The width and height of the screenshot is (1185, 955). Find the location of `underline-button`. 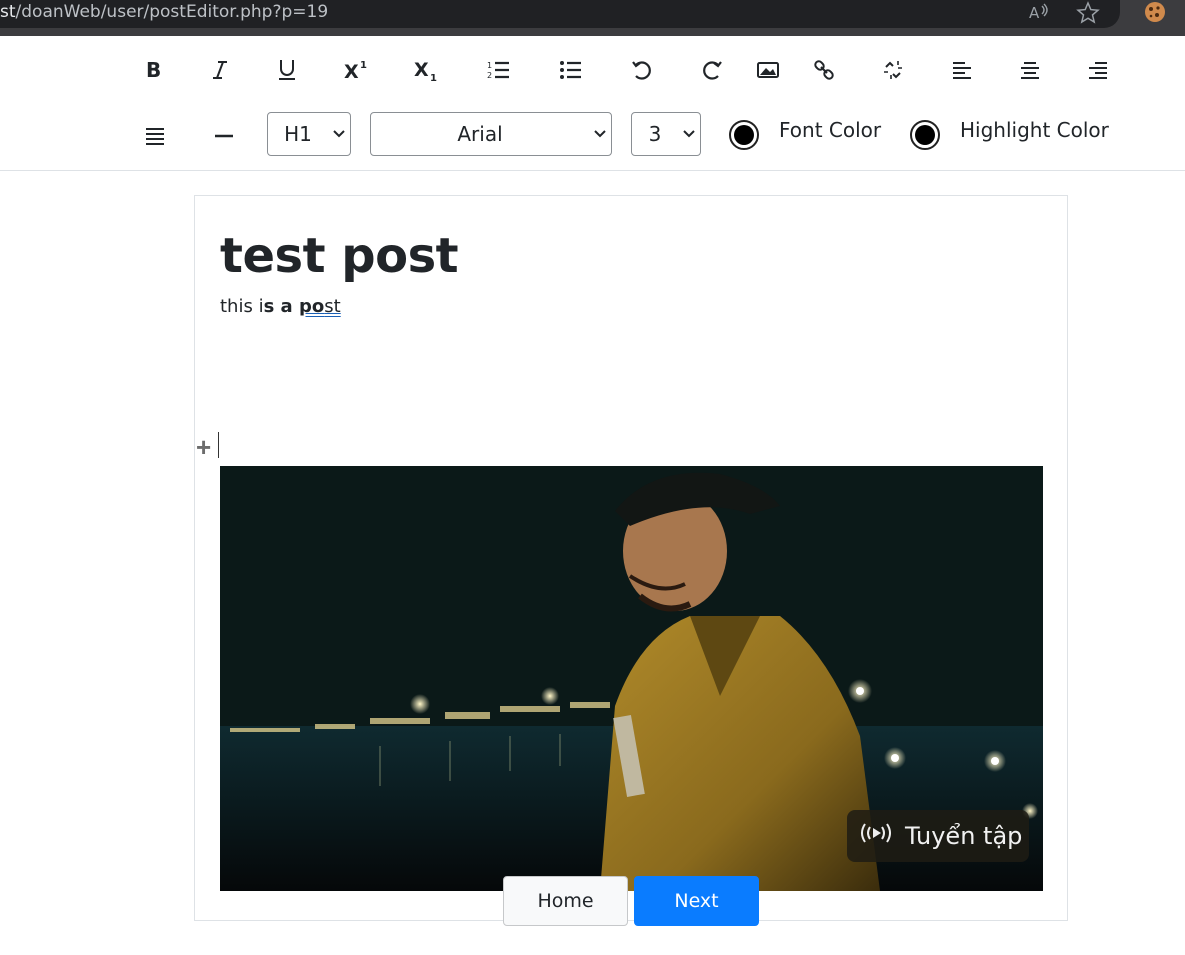

underline-button is located at coordinates (287, 70).